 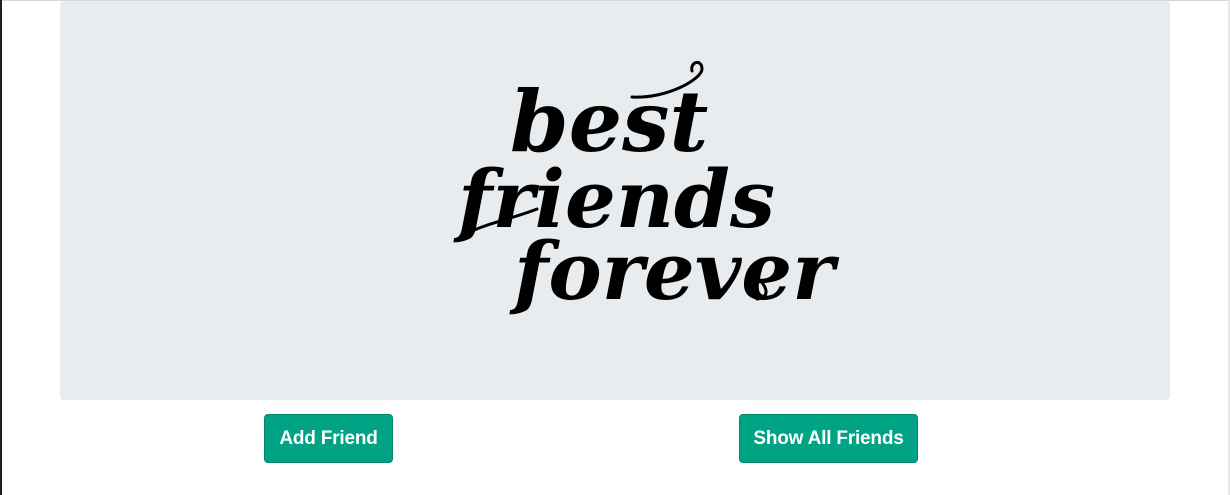 I want to click on art-word-forever: forever, so click(x=674, y=271).